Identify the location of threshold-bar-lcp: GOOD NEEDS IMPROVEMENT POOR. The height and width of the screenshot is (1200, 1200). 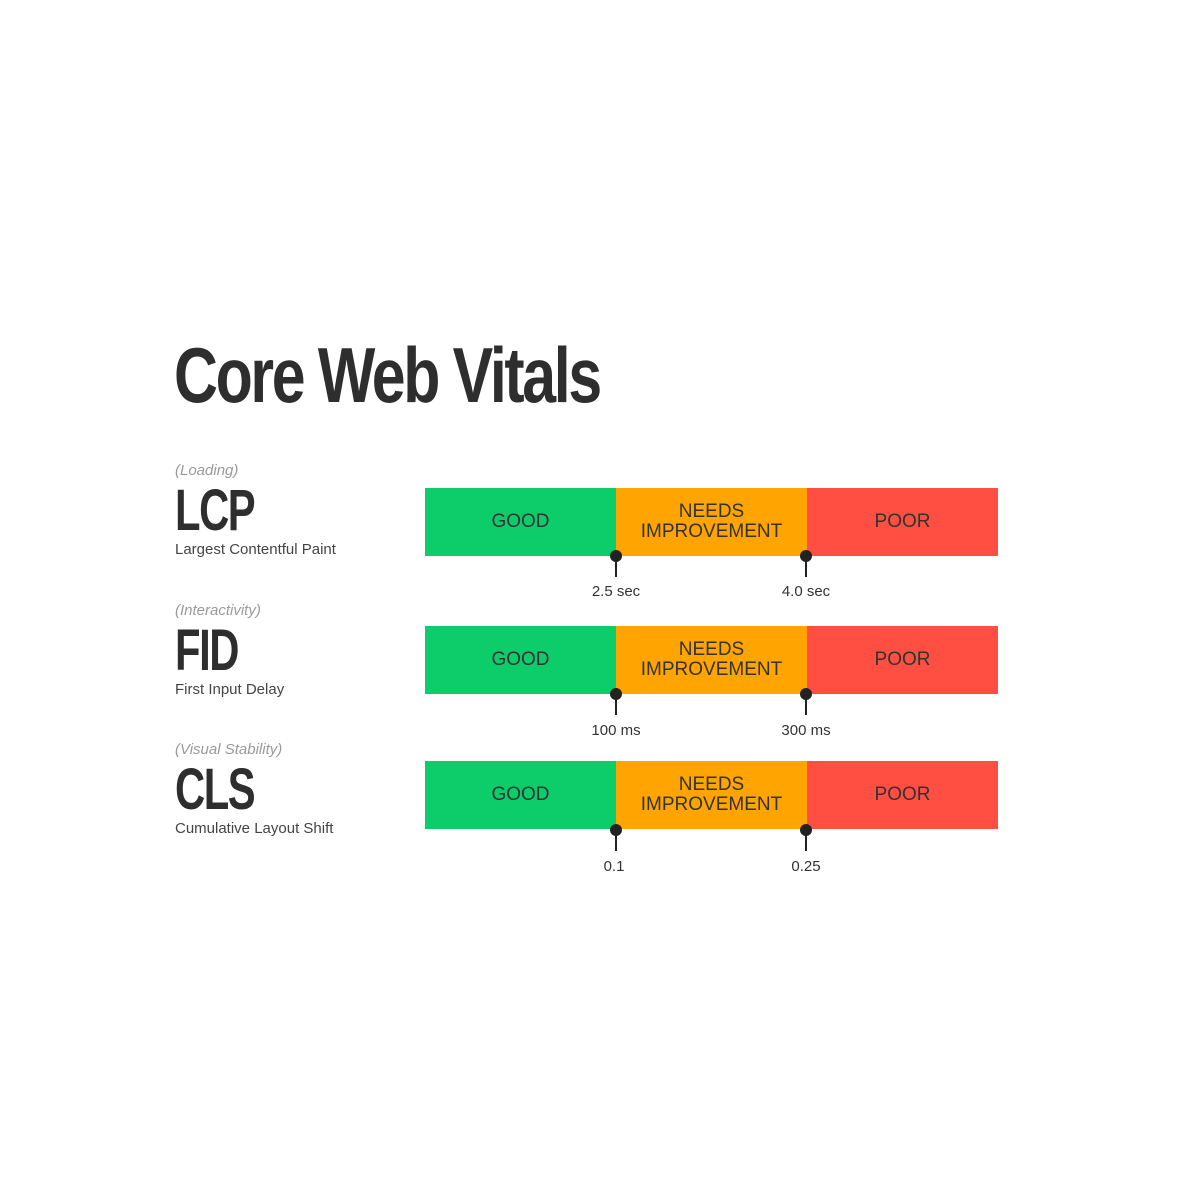
(711, 522).